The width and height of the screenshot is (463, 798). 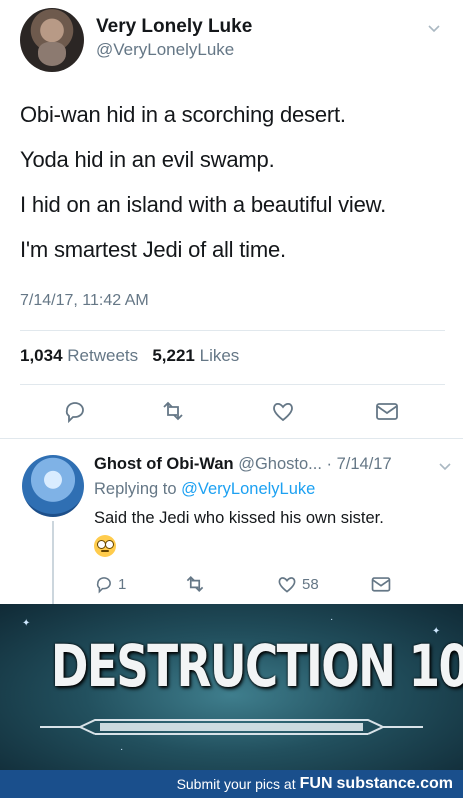 I want to click on replying-to-link: @VeryLonelyLuke, so click(x=248, y=489).